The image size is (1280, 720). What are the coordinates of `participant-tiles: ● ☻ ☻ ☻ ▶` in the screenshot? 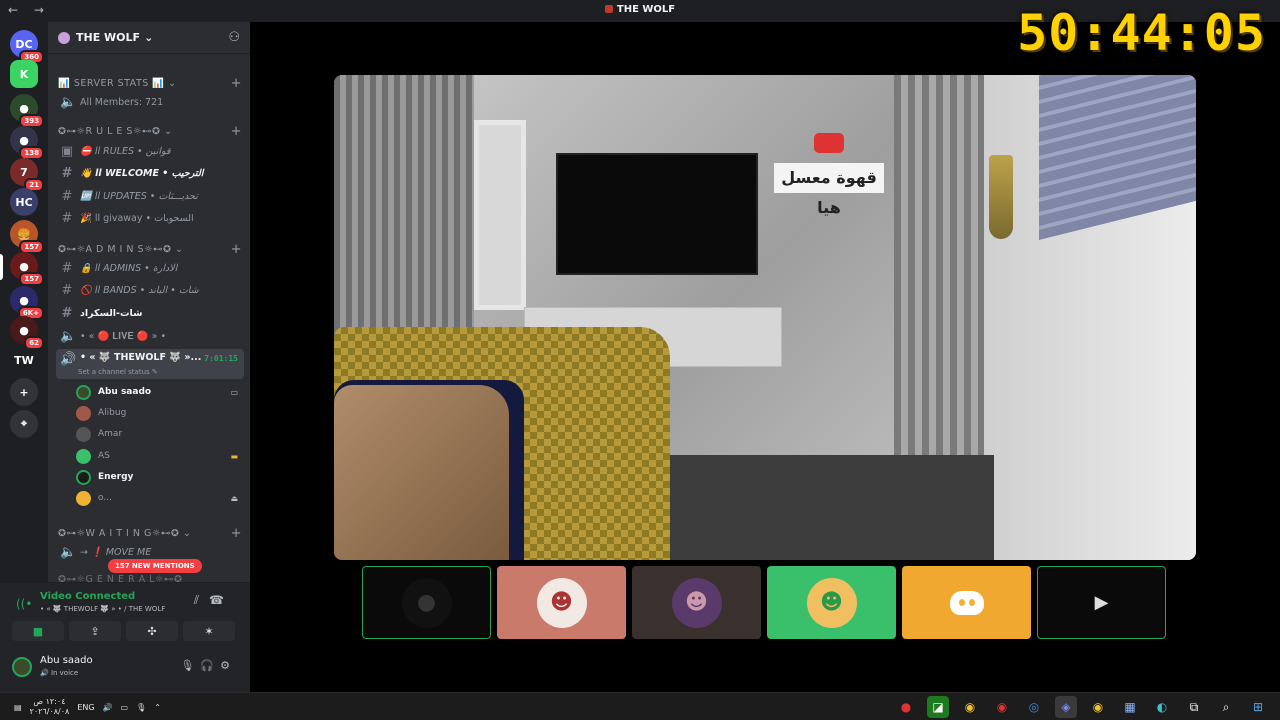 It's located at (764, 602).